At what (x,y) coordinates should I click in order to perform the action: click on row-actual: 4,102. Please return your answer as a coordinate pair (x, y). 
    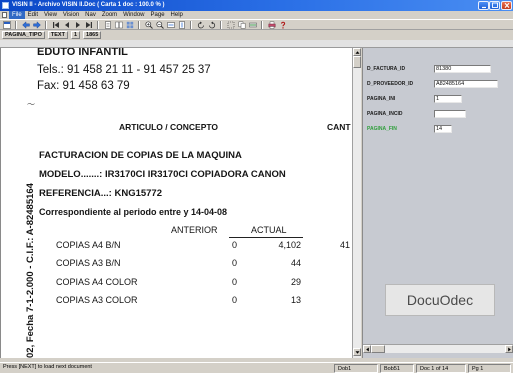
    Looking at the image, I should click on (289, 245).